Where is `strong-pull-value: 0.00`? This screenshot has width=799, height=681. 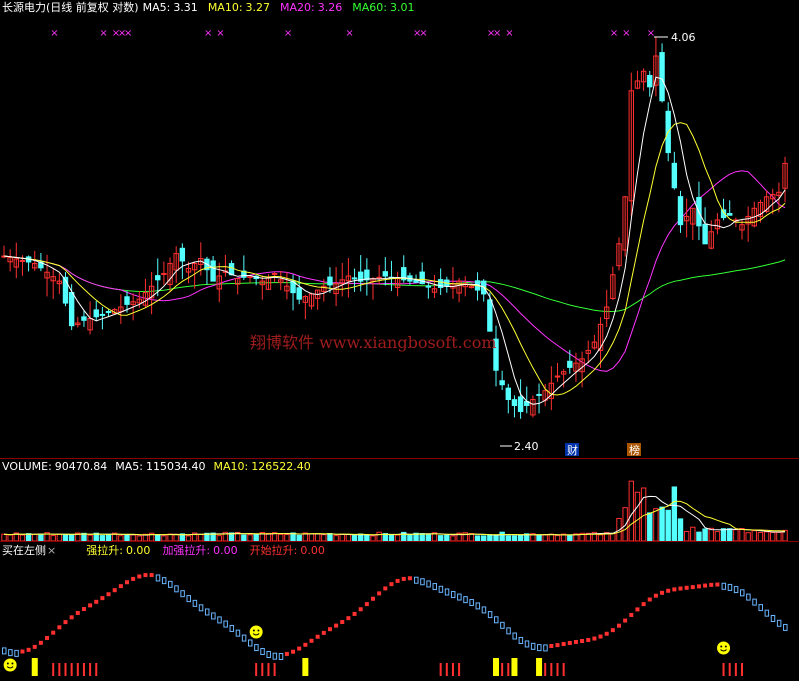
strong-pull-value: 0.00 is located at coordinates (138, 550).